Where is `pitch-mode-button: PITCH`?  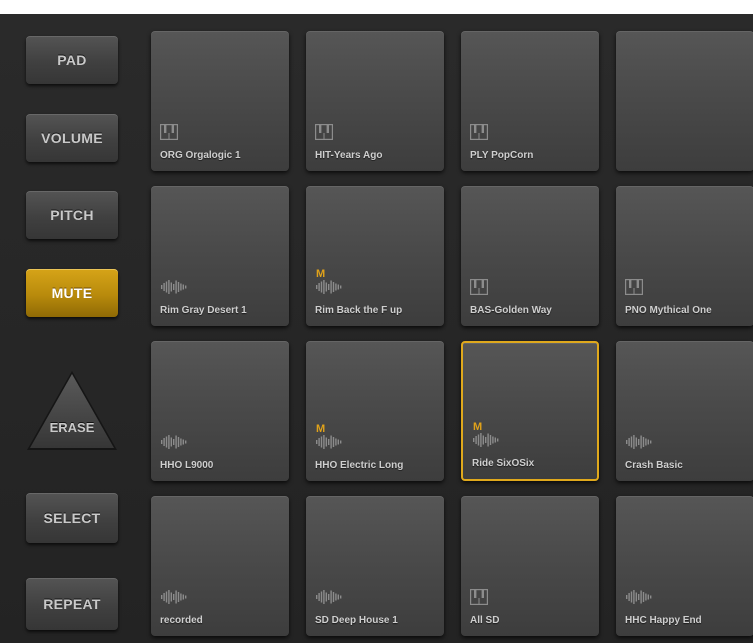
pitch-mode-button: PITCH is located at coordinates (72, 215).